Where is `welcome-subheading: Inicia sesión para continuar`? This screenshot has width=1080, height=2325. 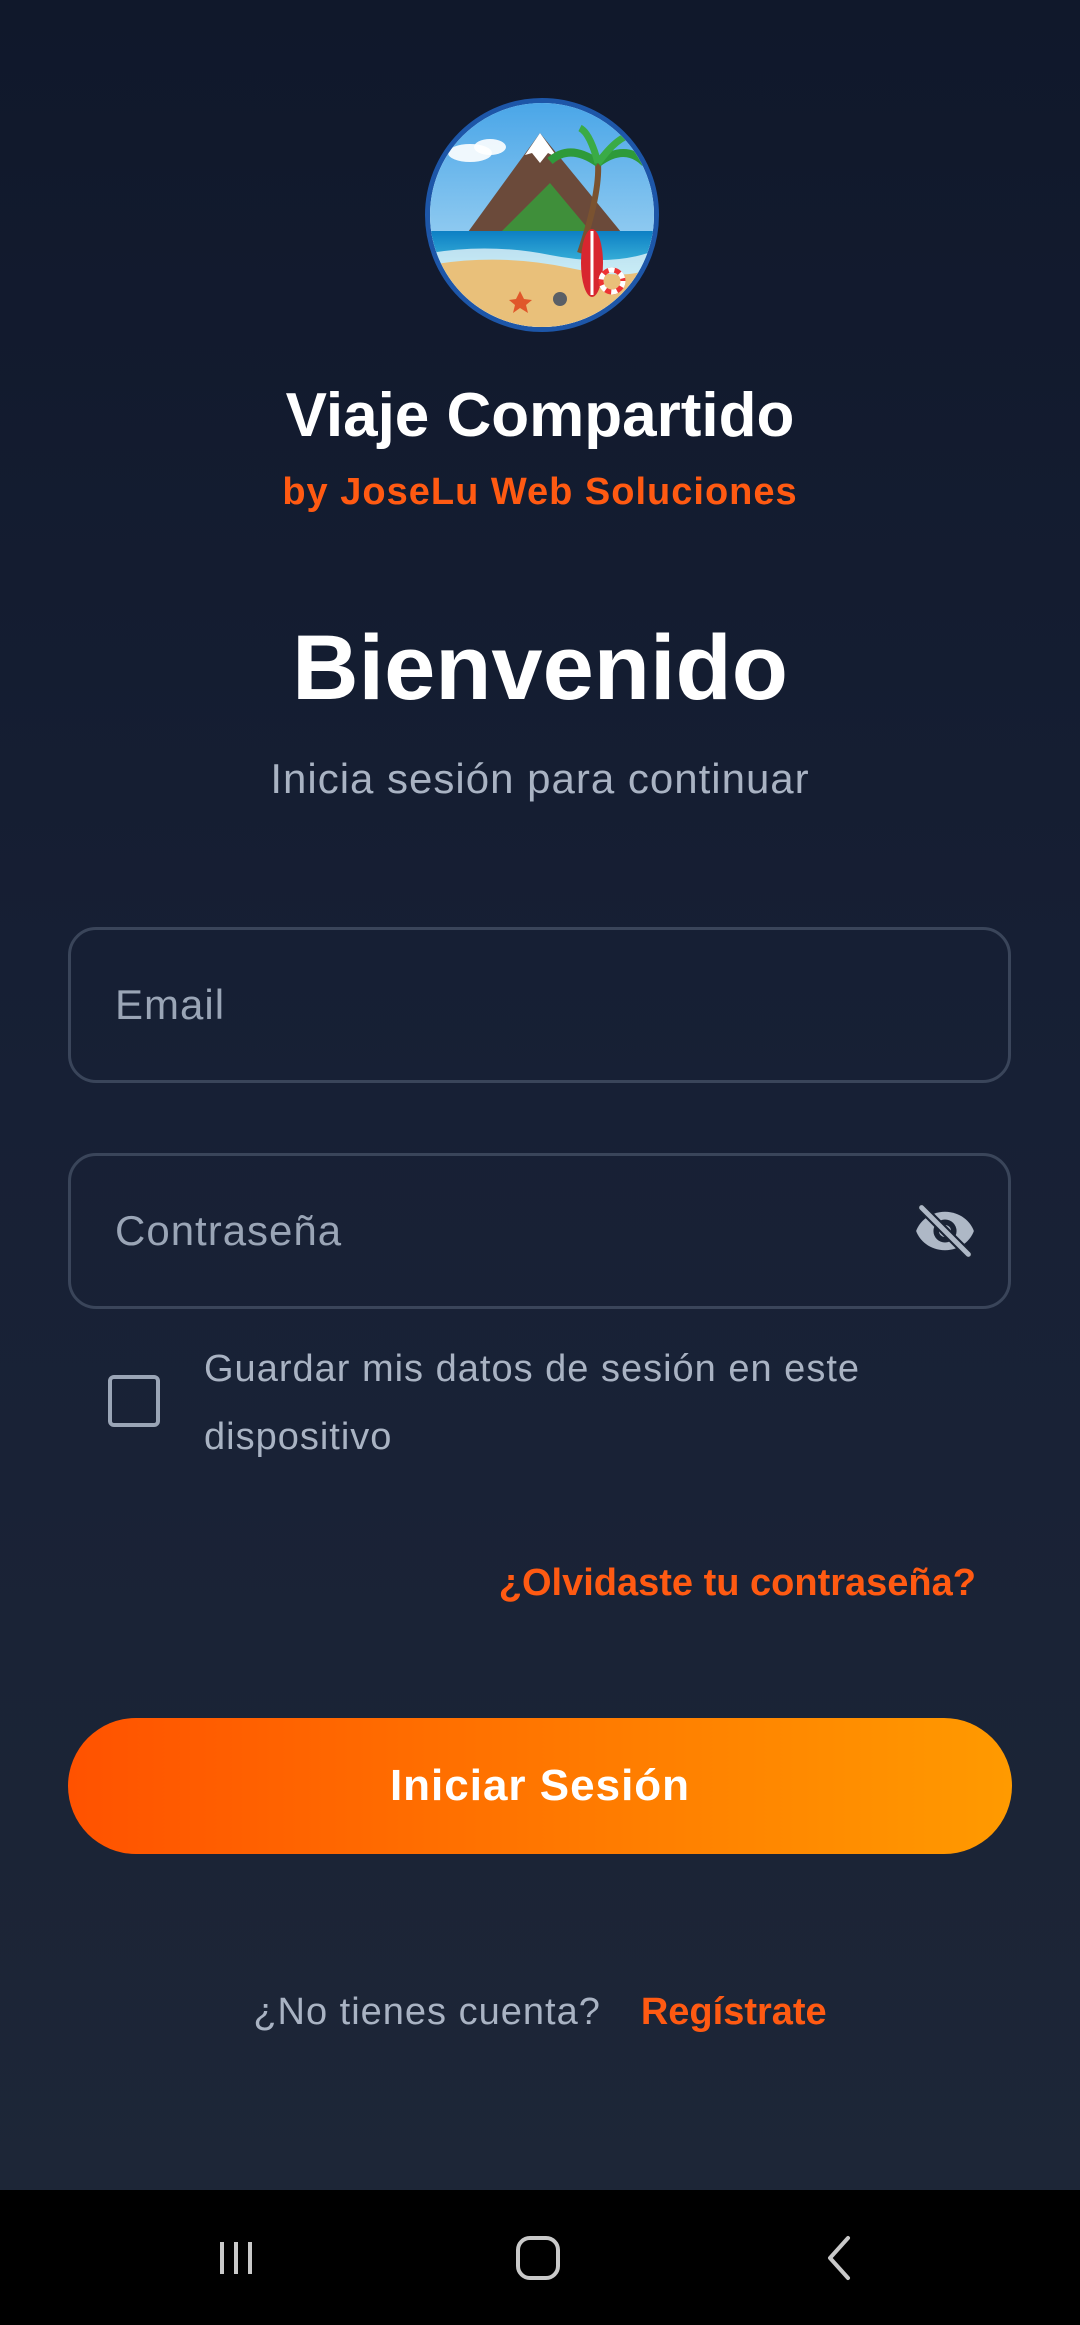 welcome-subheading: Inicia sesión para continuar is located at coordinates (540, 778).